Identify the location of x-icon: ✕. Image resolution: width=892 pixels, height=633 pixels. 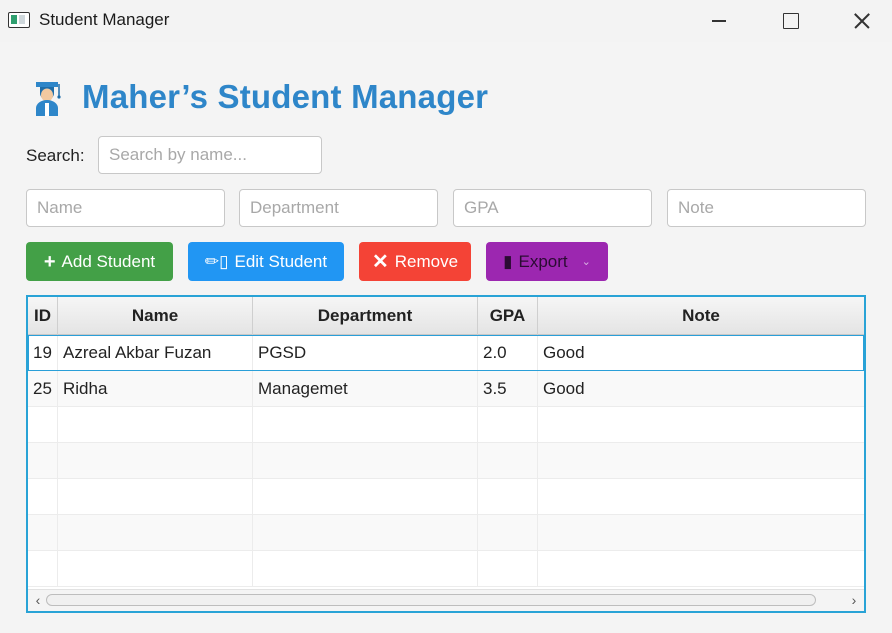
(380, 261).